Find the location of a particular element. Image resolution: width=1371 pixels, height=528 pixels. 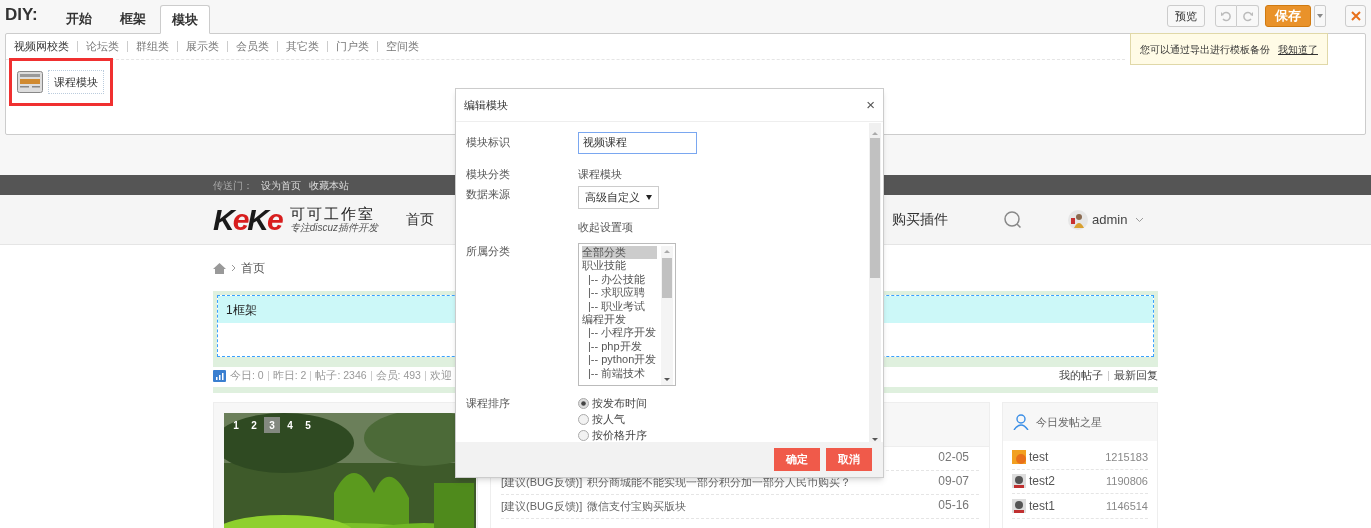

member-name: test2 is located at coordinates (1042, 481).